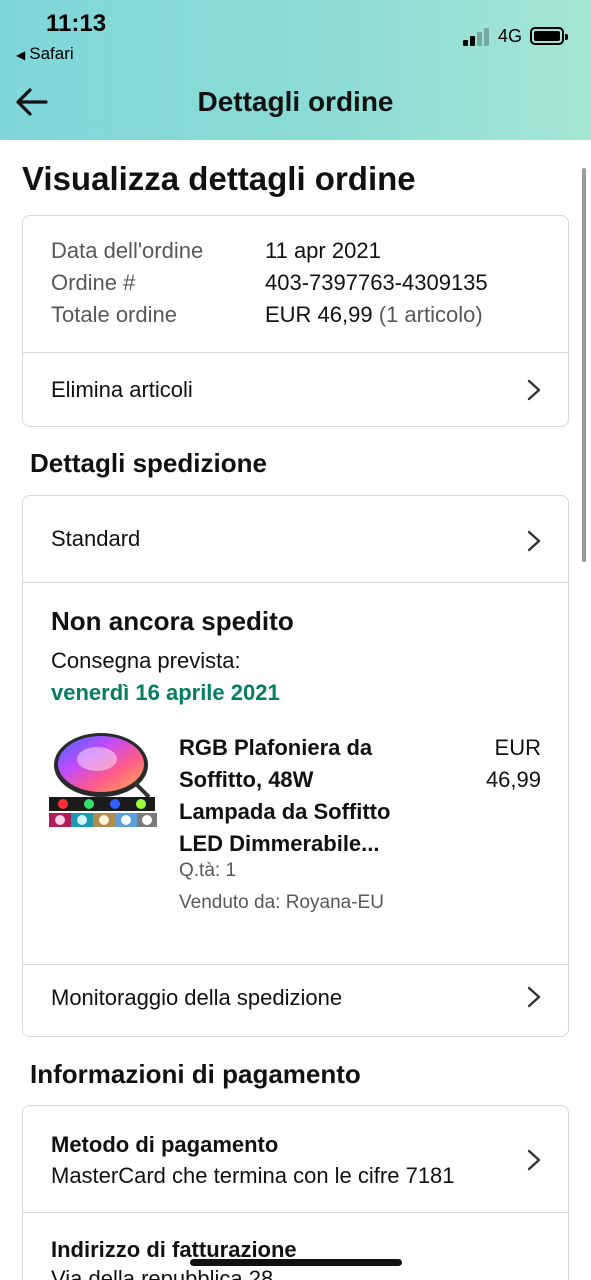 The width and height of the screenshot is (591, 1280). Describe the element at coordinates (295, 390) in the screenshot. I see `delete-items-row: Elimina articoli` at that location.